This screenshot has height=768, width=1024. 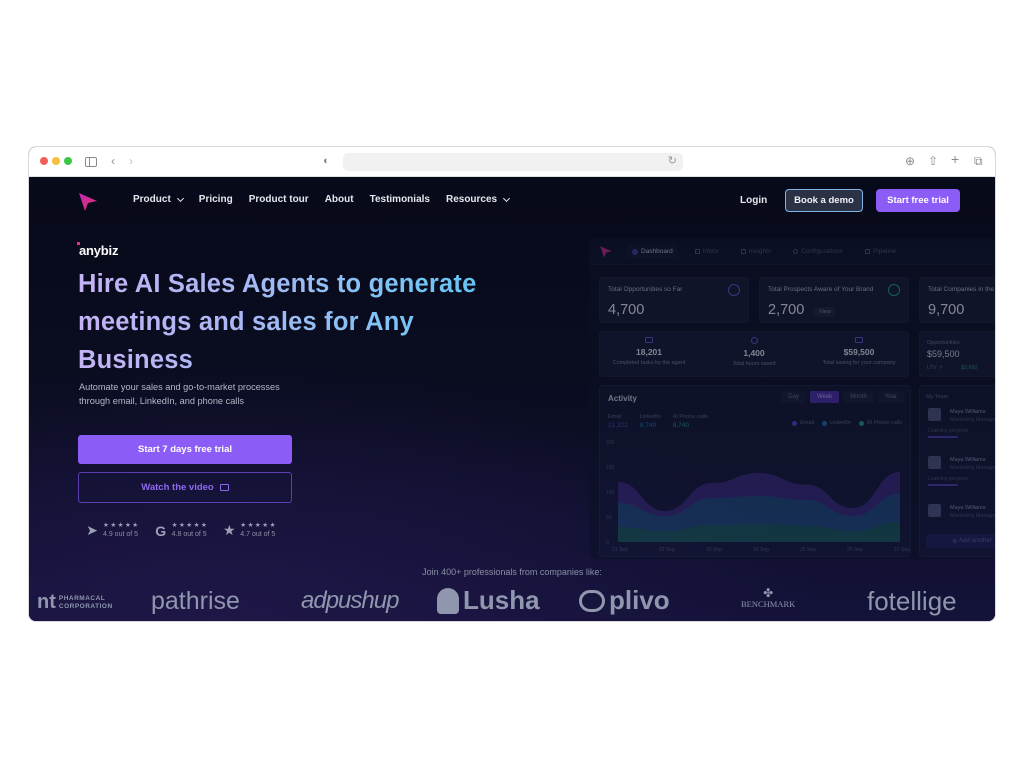 I want to click on range-month: Month, so click(x=858, y=397).